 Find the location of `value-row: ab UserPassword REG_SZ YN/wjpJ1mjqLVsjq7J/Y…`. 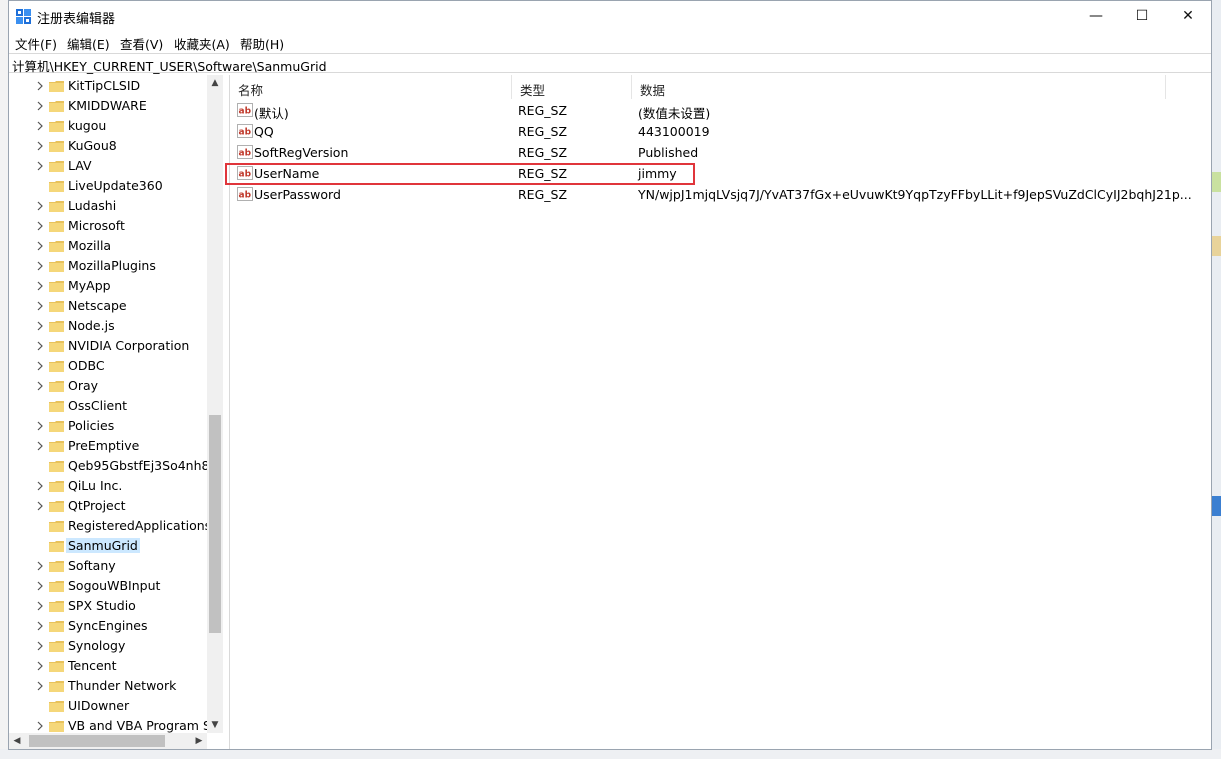

value-row: ab UserPassword REG_SZ YN/wjpJ1mjqLVsjq7J/Y… is located at coordinates (711, 194).